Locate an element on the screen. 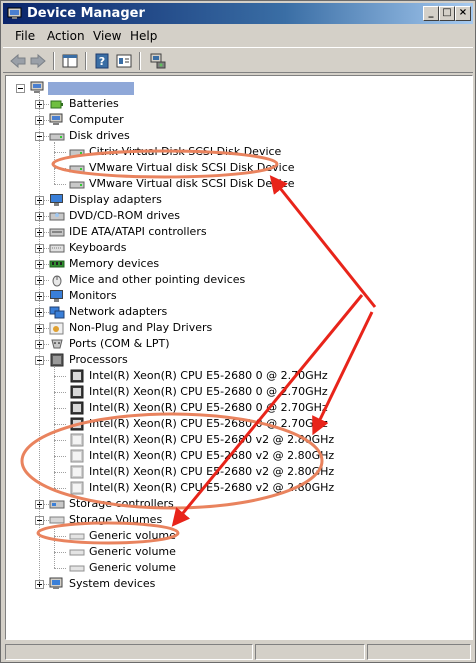 Image resolution: width=476 pixels, height=663 pixels. forward-arrow-icon is located at coordinates (38, 61).